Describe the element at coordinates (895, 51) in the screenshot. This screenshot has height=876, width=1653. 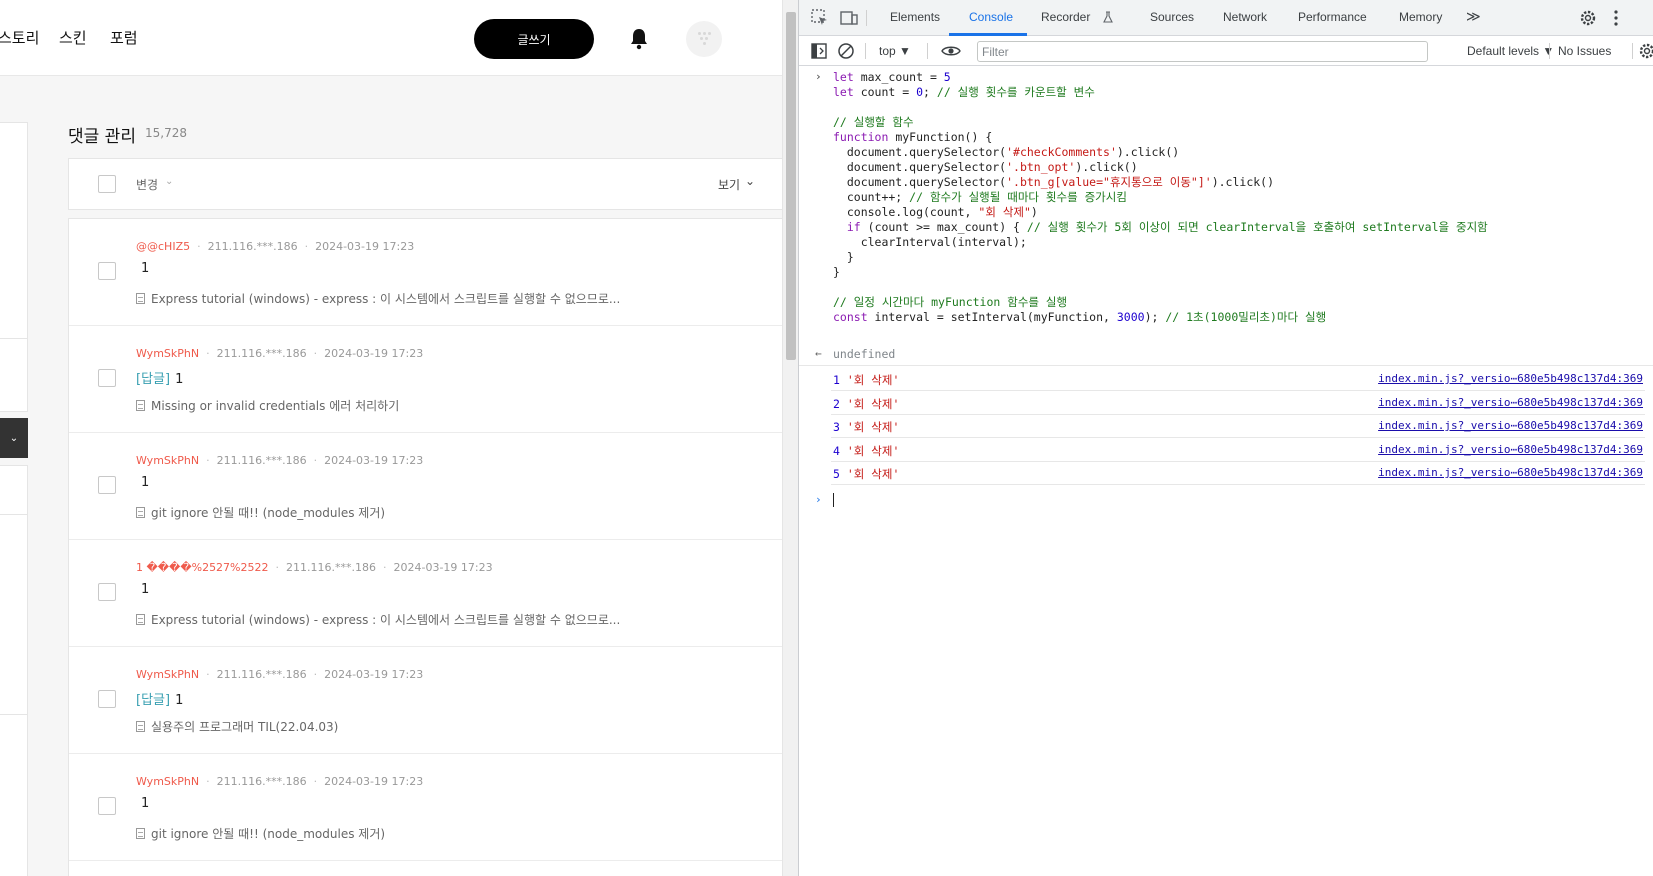
I see `context-select: top ▼` at that location.